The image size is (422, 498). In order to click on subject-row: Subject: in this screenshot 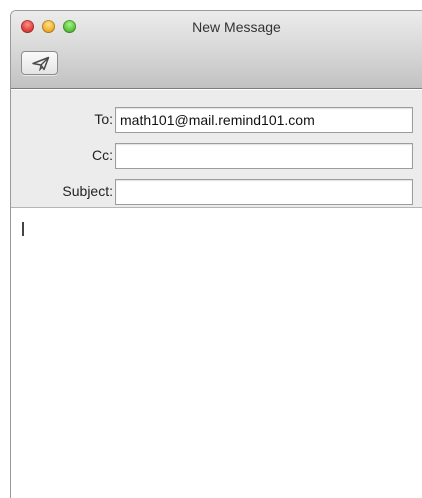, I will do `click(216, 192)`.